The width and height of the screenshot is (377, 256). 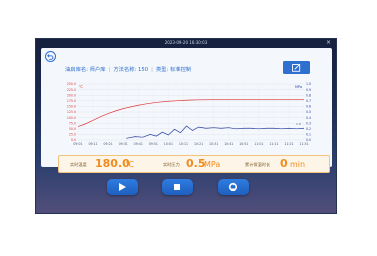 What do you see at coordinates (243, 144) in the screenshot?
I see `x-tick-label: 10:51` at bounding box center [243, 144].